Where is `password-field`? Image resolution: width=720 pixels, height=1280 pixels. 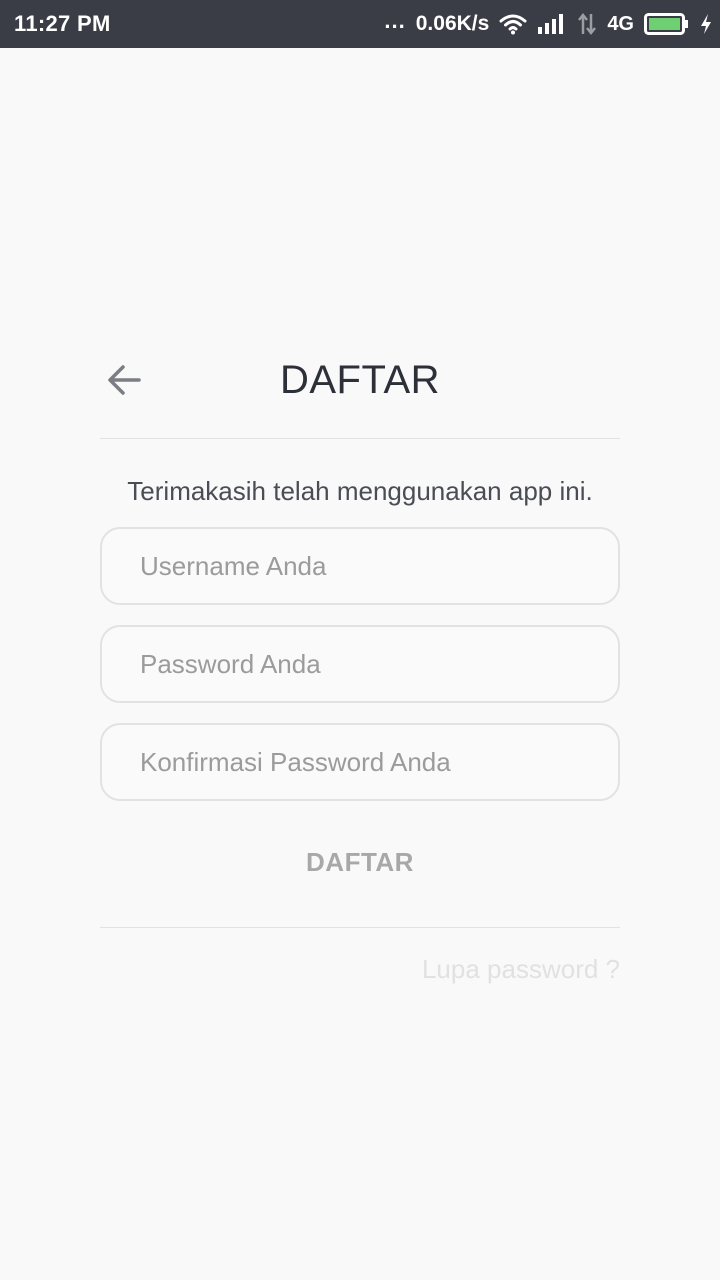
password-field is located at coordinates (360, 664).